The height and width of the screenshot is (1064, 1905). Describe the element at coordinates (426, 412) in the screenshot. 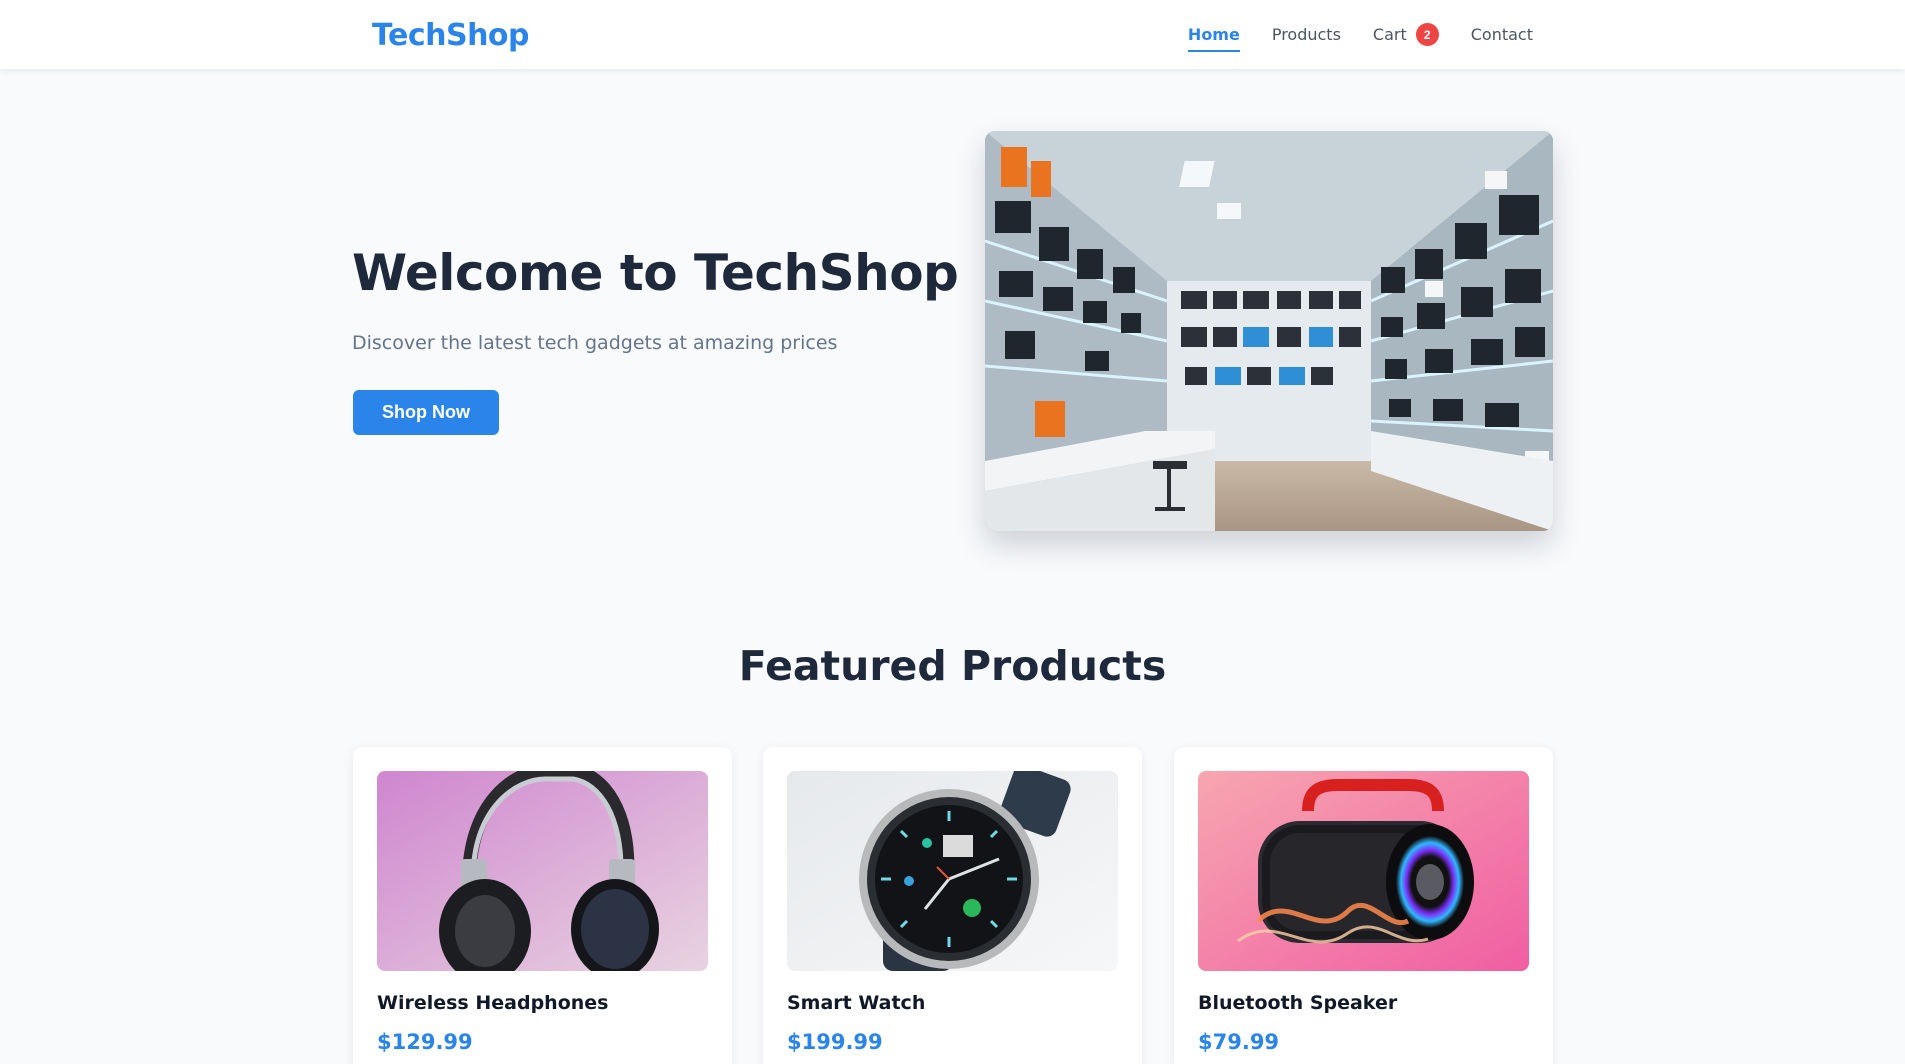

I see `shop-now-button: Shop Now` at that location.